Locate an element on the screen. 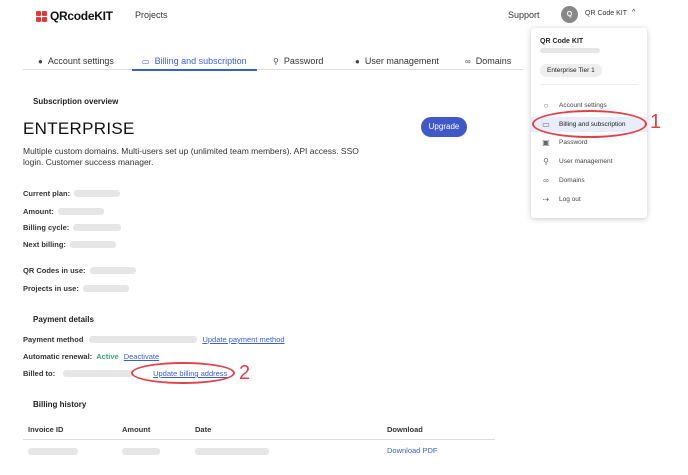 The width and height of the screenshot is (688, 475). logo-icon is located at coordinates (41, 16).